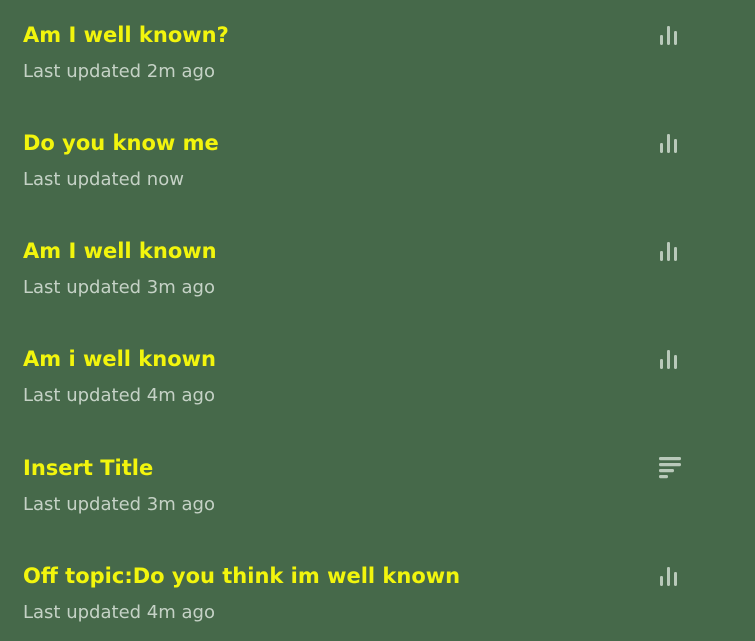  I want to click on item-subtitle: Last updated 2m ago, so click(119, 71).